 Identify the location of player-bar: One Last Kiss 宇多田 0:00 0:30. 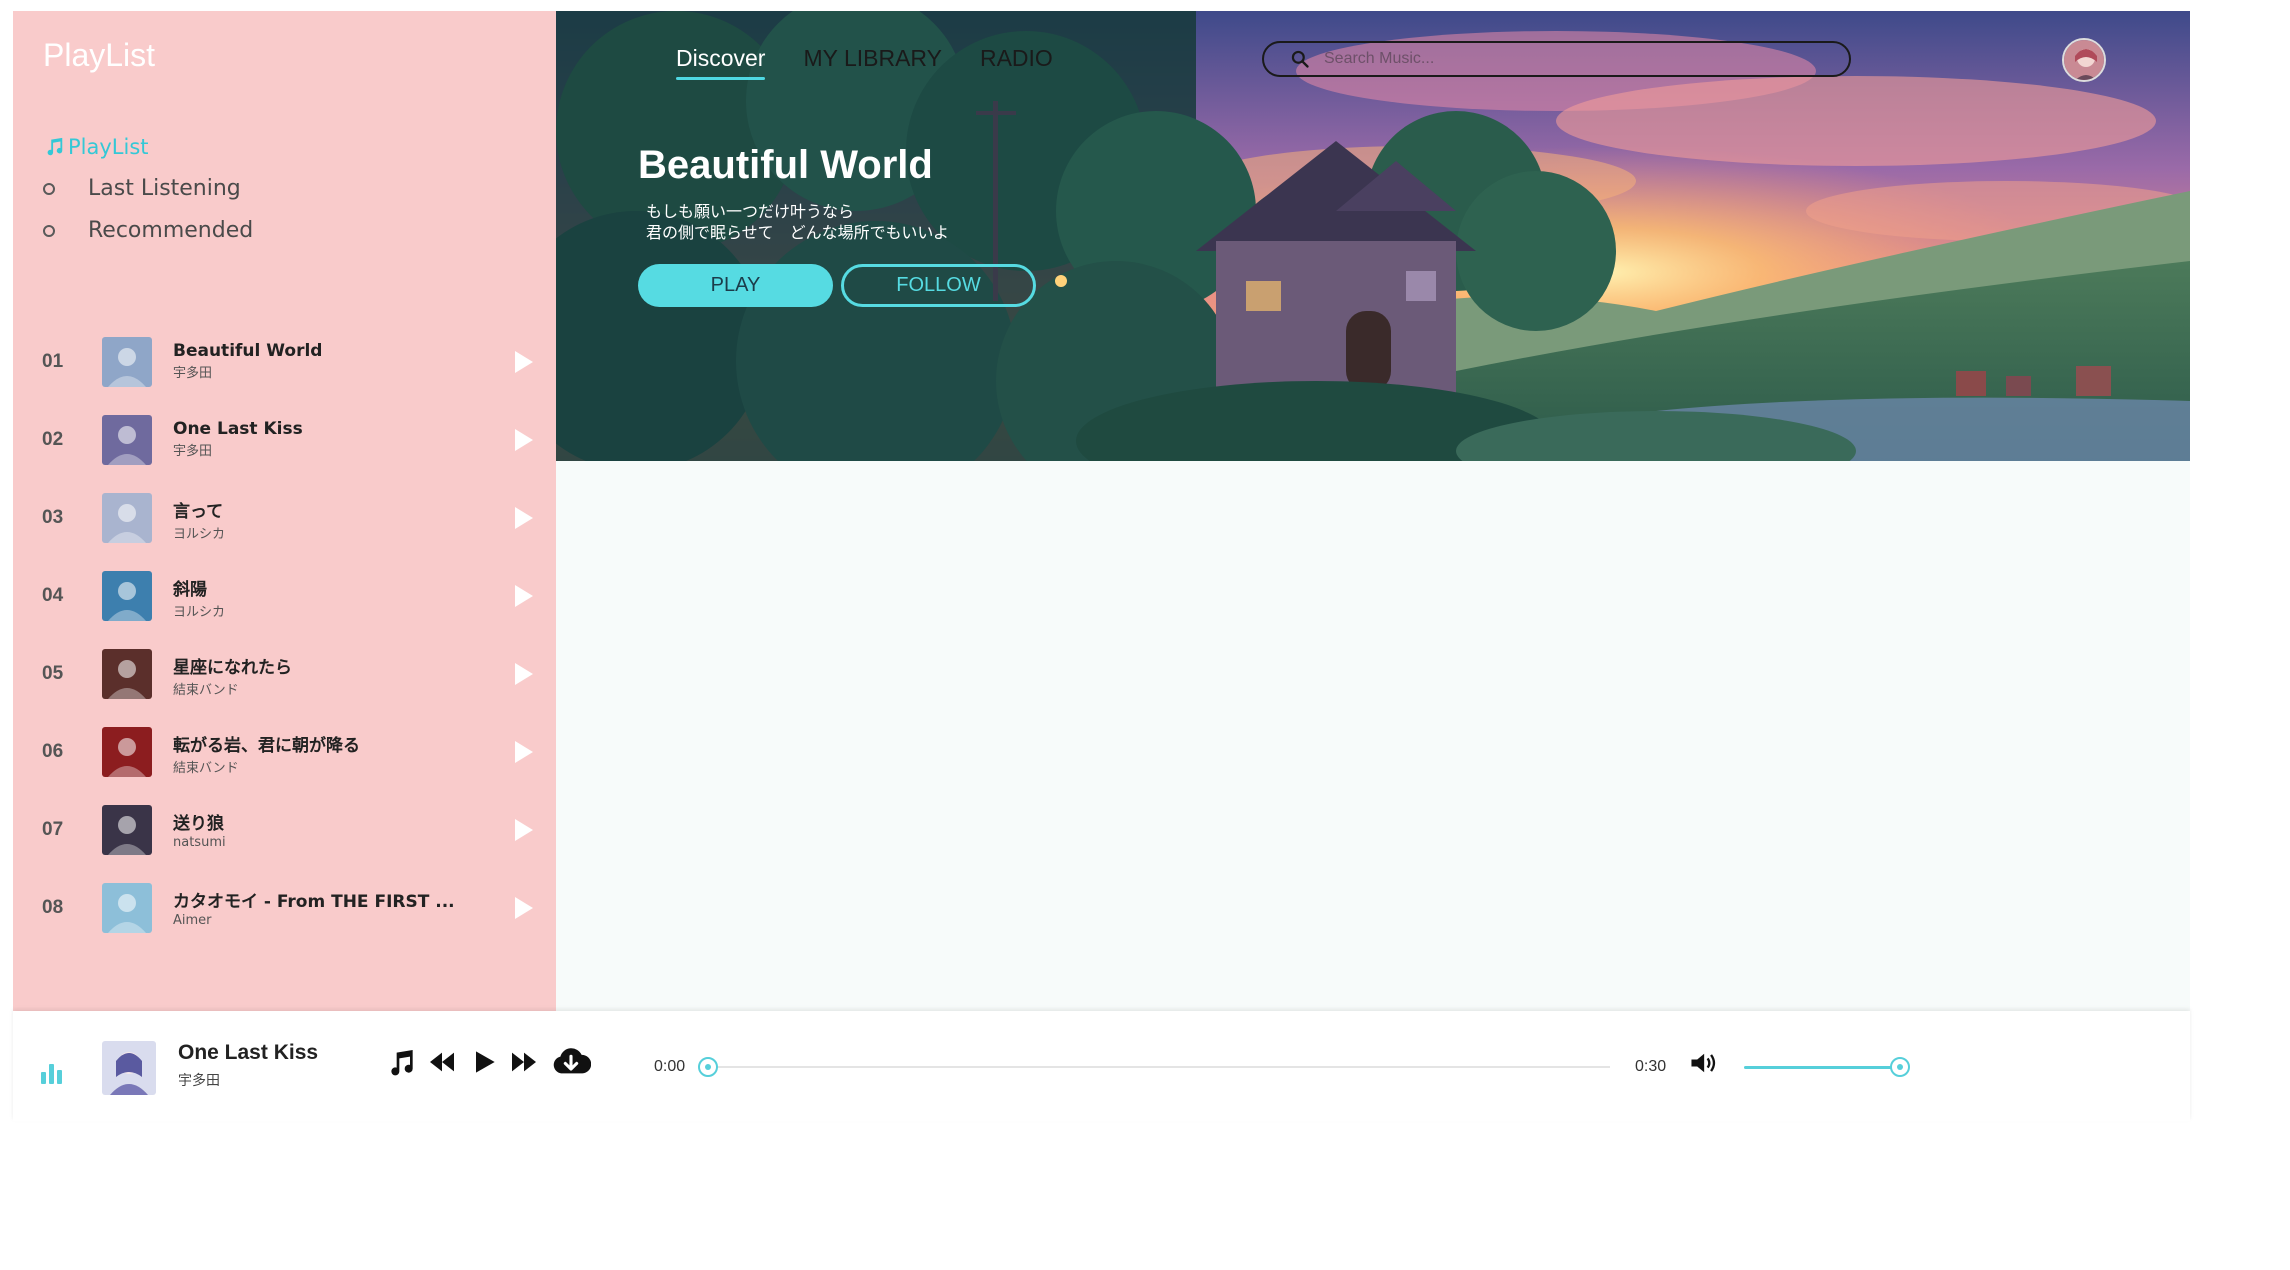
(1101, 1066).